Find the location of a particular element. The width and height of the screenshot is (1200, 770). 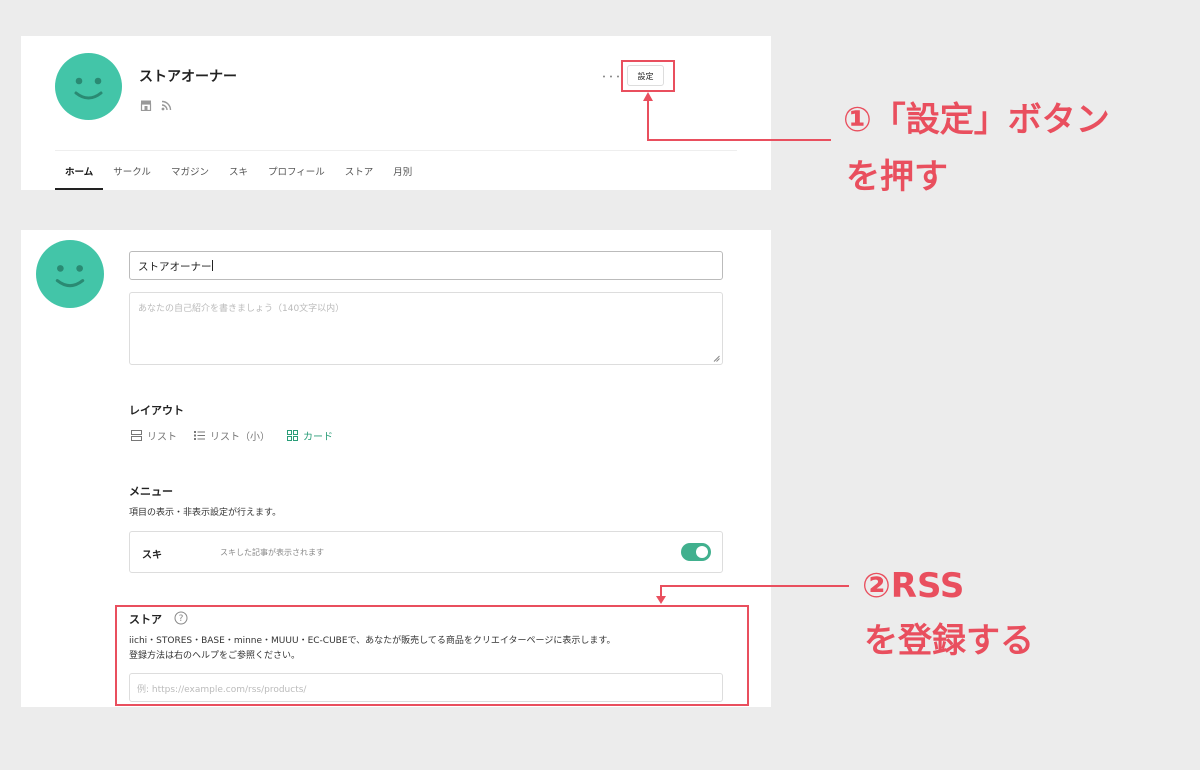

menu-item-description: スキした記事が表示されます is located at coordinates (272, 552).